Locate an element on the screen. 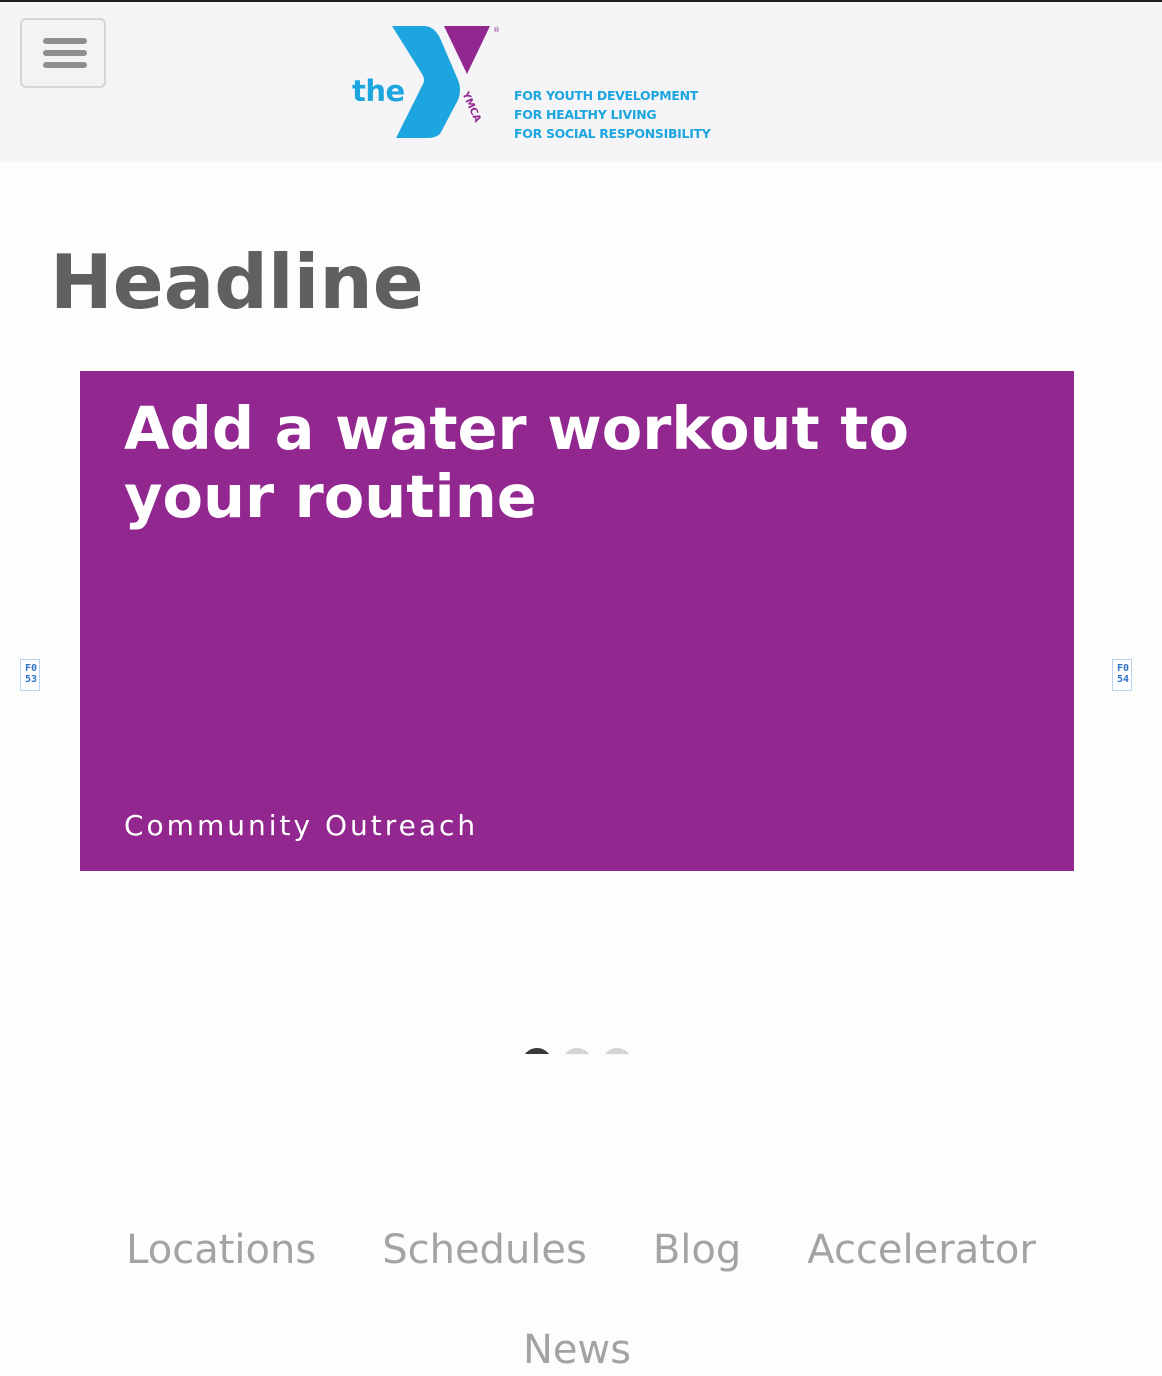 The width and height of the screenshot is (1162, 1376). chevron-right-icon: F054 is located at coordinates (1123, 674).